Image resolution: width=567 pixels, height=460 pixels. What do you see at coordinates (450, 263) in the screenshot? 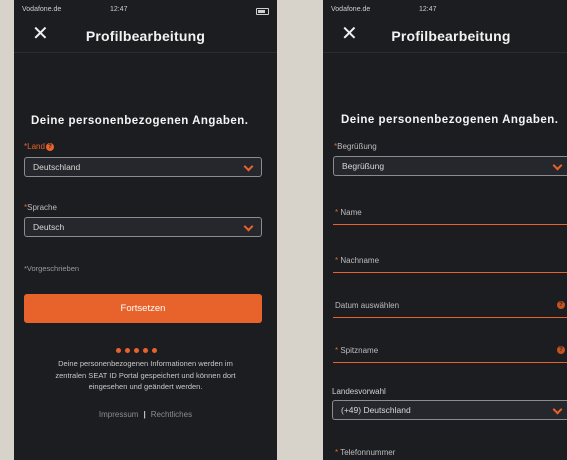
I see `surname-field: * Nachname` at bounding box center [450, 263].